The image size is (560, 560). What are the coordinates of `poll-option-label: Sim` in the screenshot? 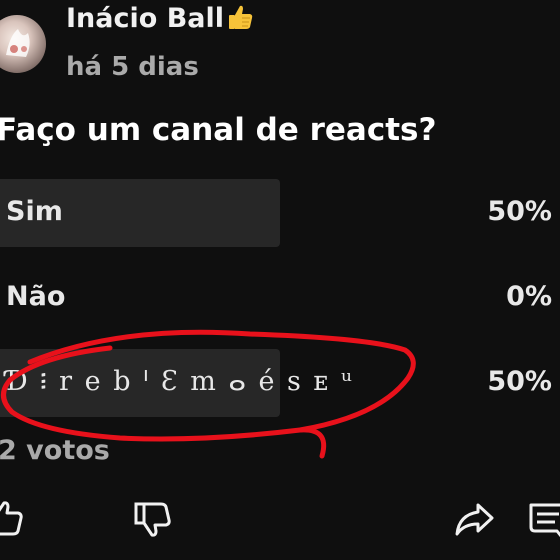 It's located at (34, 211).